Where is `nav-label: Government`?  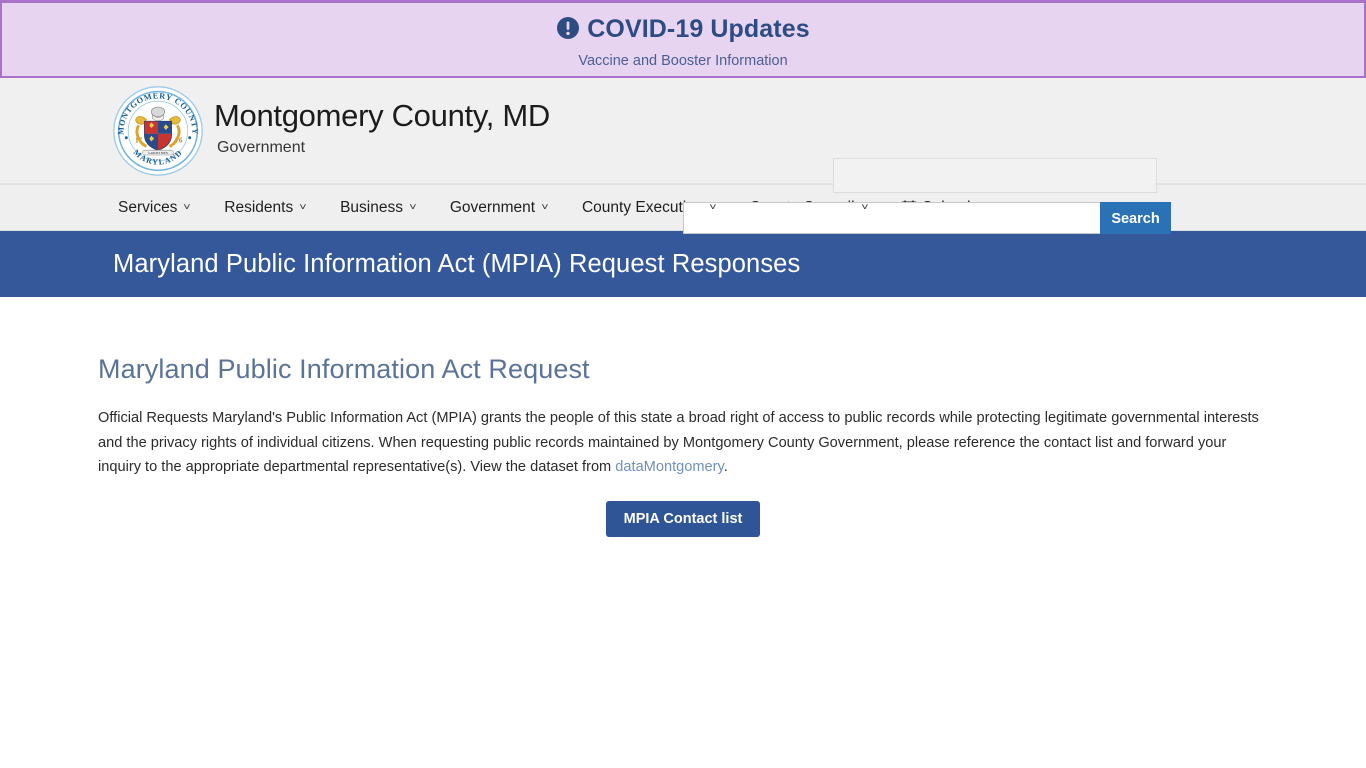
nav-label: Government is located at coordinates (492, 207).